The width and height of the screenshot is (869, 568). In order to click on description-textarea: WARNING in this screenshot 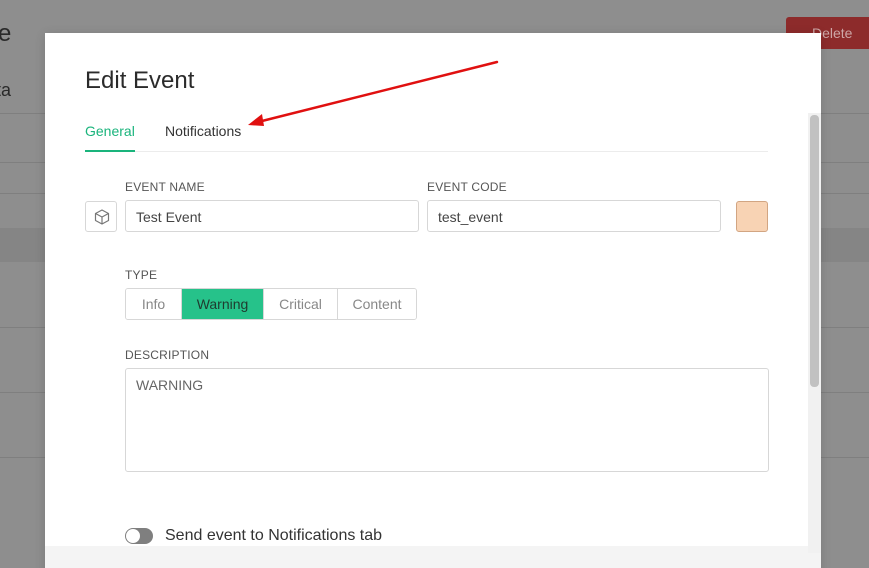, I will do `click(447, 420)`.